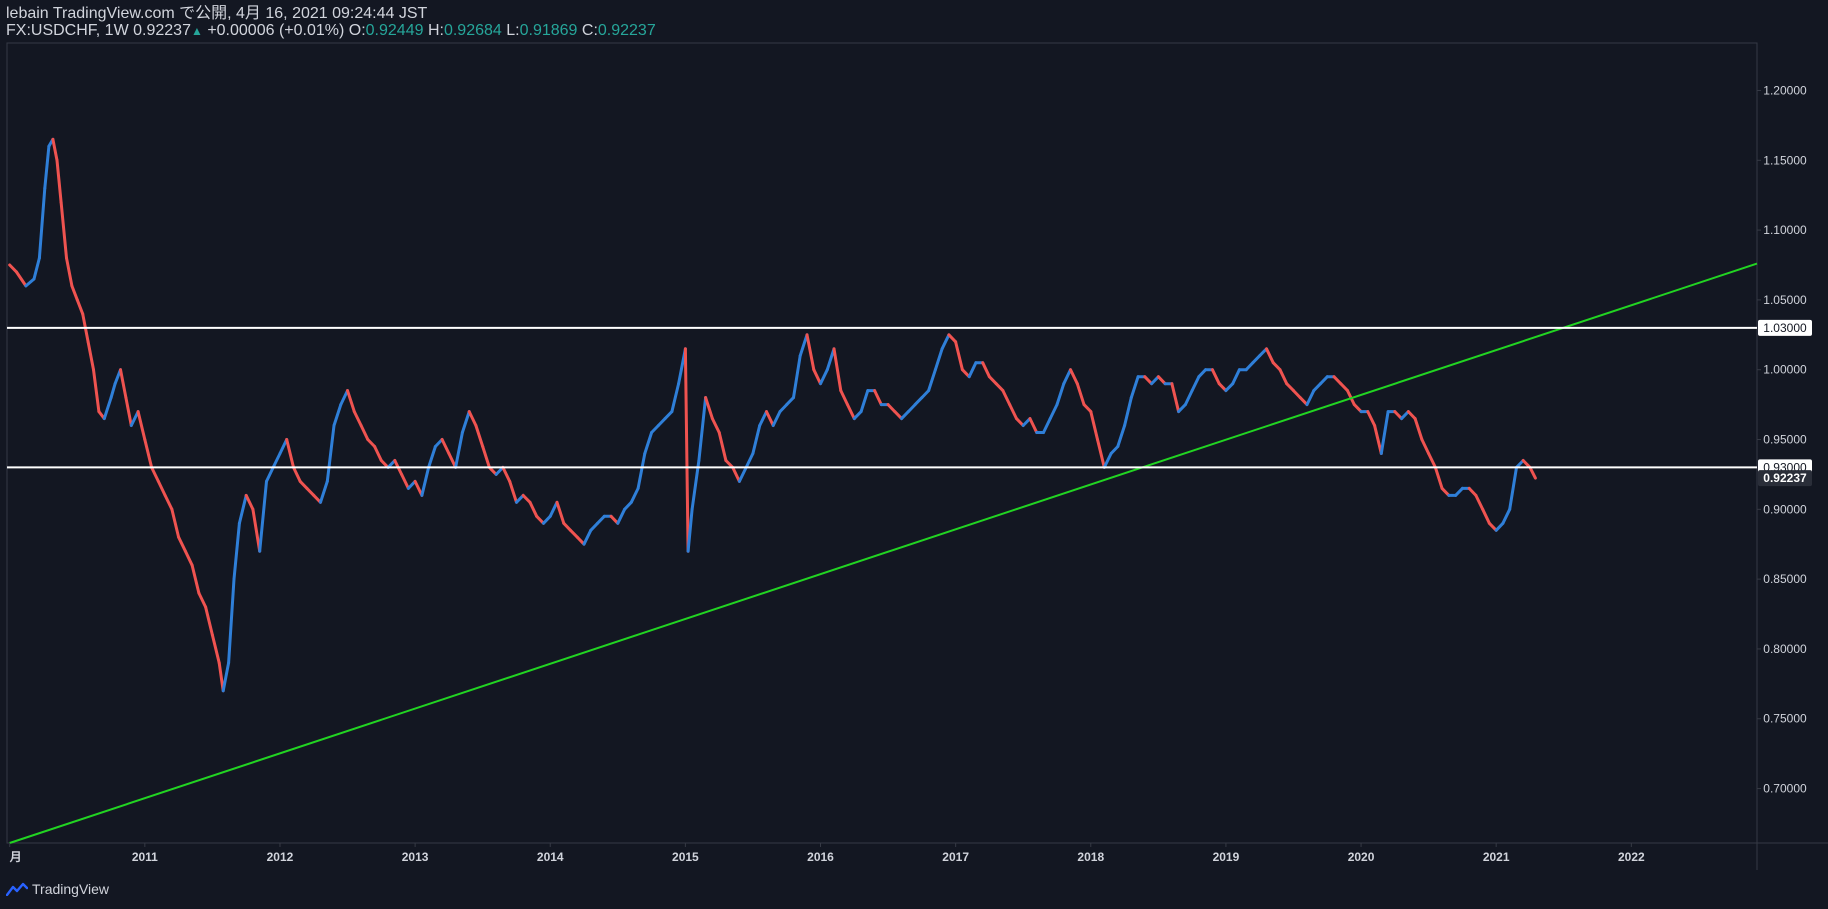 The width and height of the screenshot is (1828, 909). I want to click on y-tick-label: 1.15000, so click(1785, 160).